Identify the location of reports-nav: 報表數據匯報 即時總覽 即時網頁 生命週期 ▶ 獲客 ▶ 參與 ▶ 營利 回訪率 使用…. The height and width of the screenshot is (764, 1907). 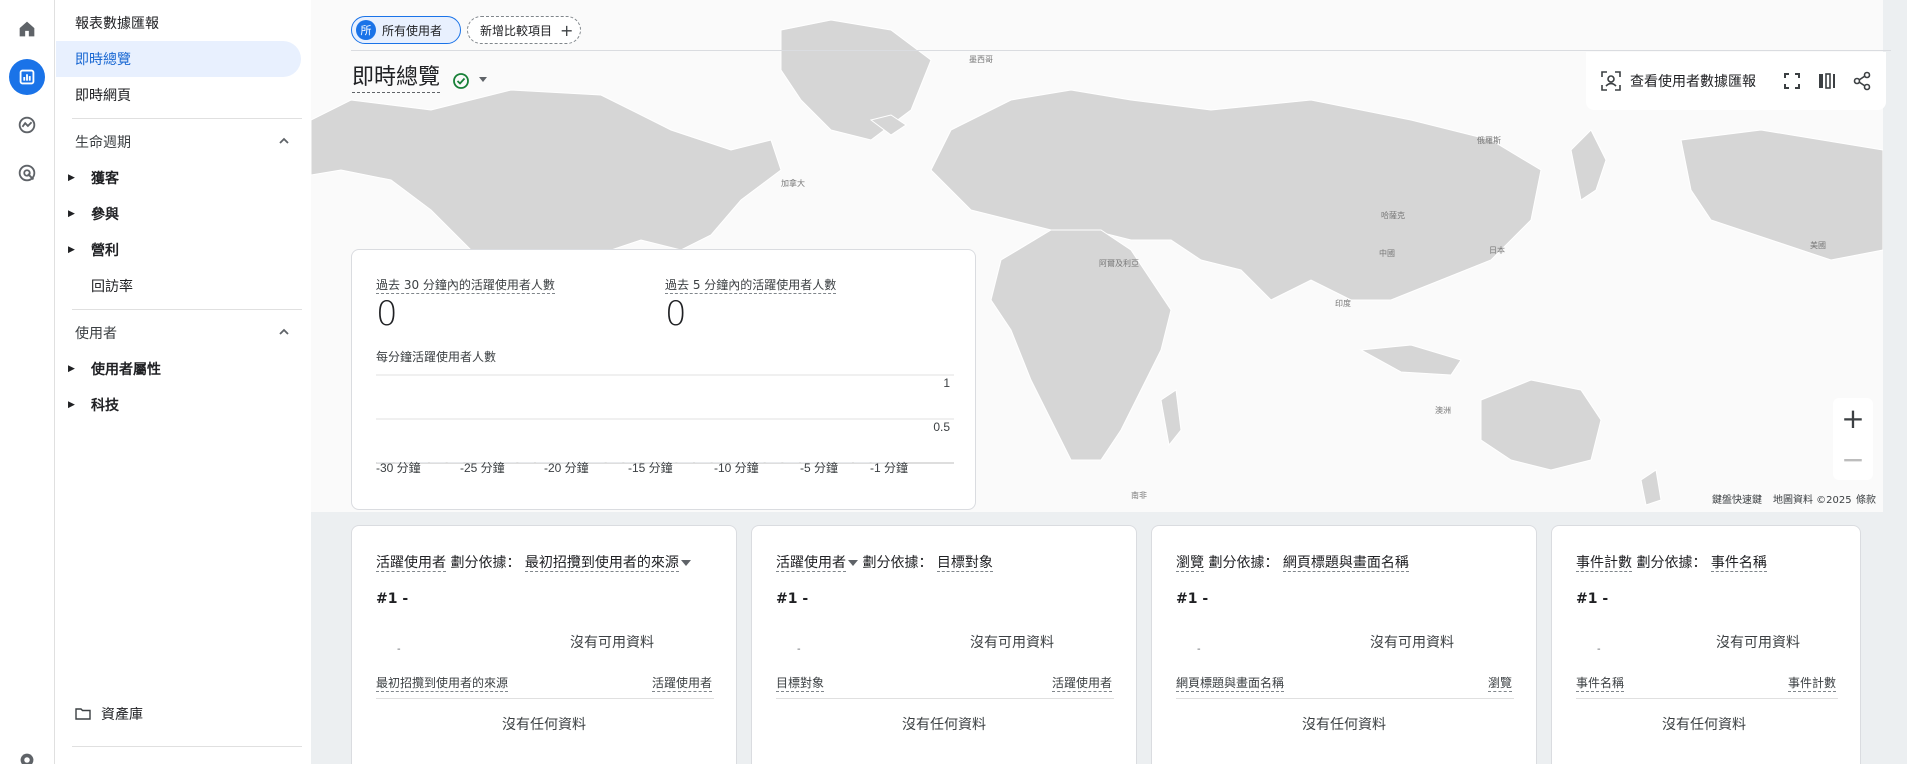
(181, 382).